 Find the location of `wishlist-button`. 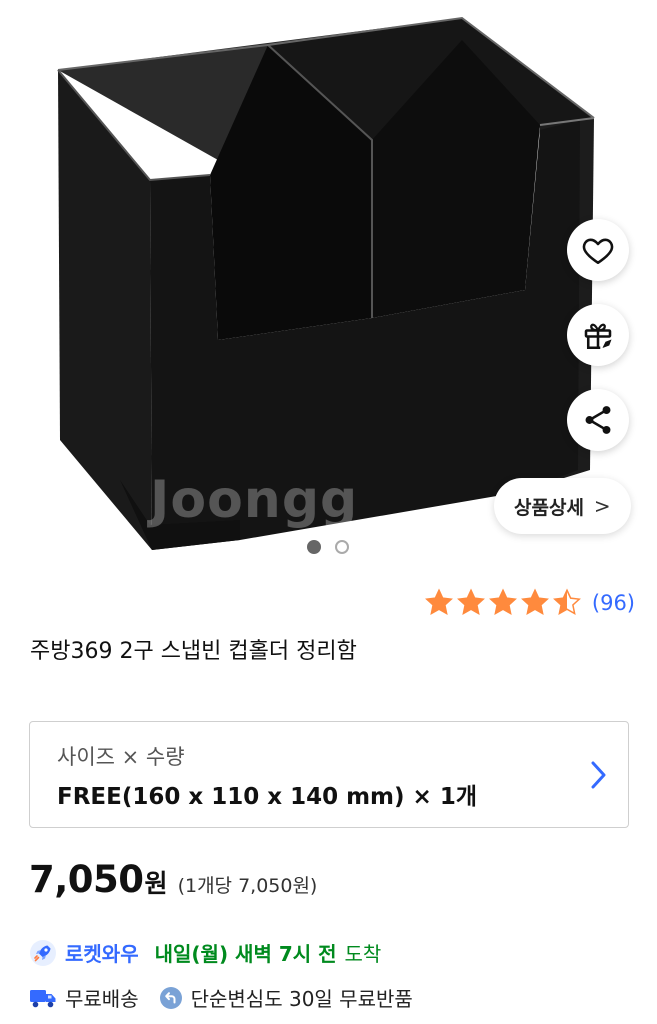

wishlist-button is located at coordinates (598, 250).